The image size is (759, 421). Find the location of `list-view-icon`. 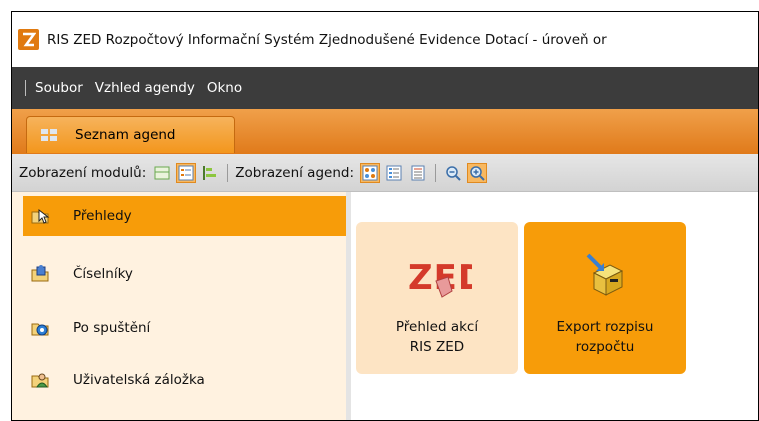

list-view-icon is located at coordinates (186, 172).